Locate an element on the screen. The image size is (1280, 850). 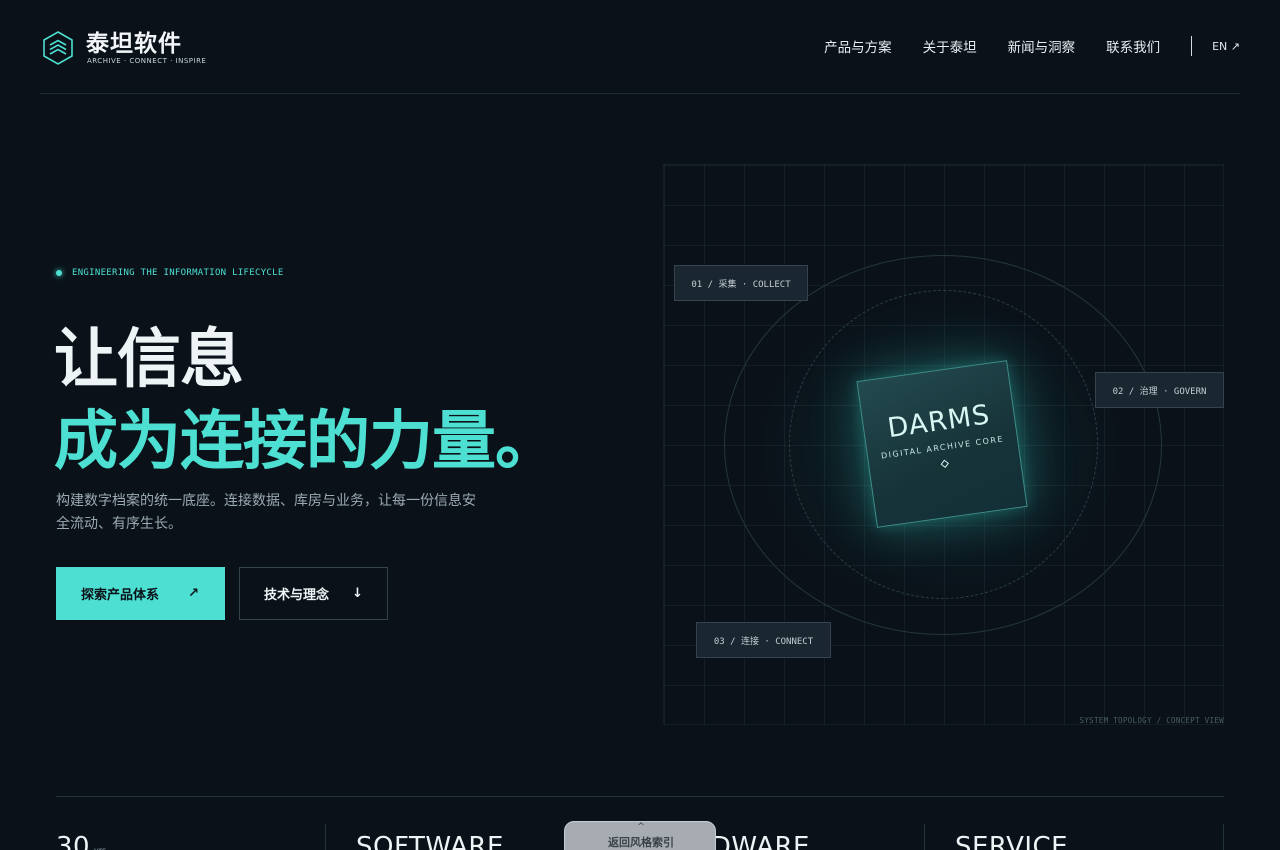
language-switch: EN ↗ is located at coordinates (1226, 46).